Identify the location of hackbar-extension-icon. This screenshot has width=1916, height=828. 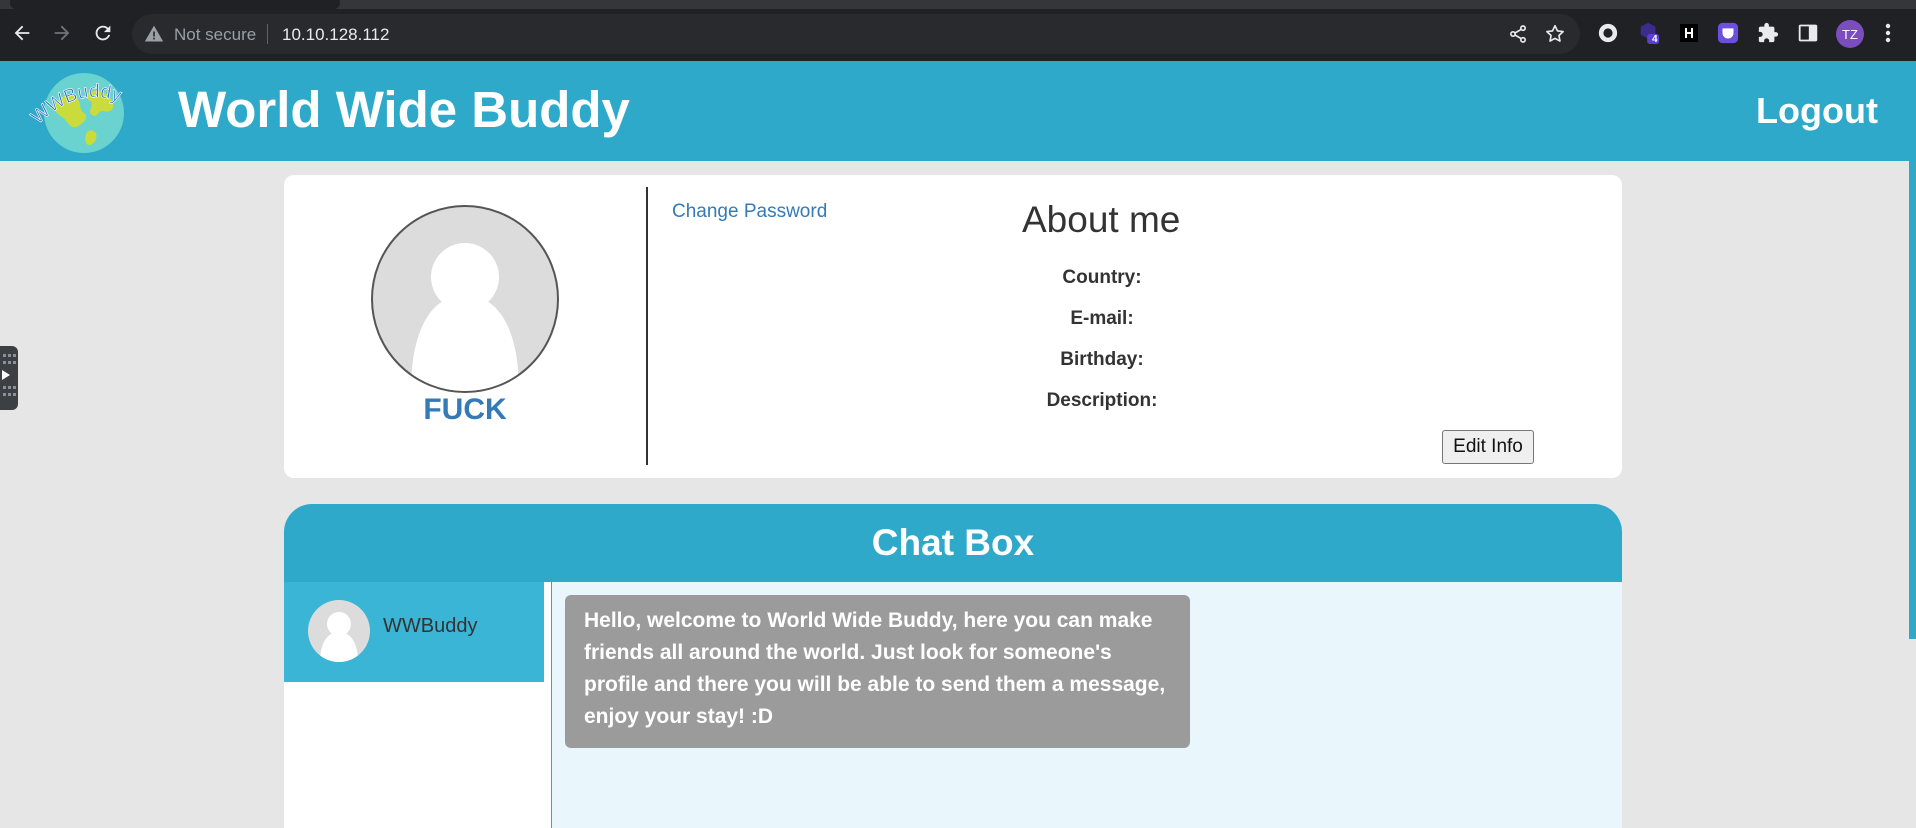
(1689, 33).